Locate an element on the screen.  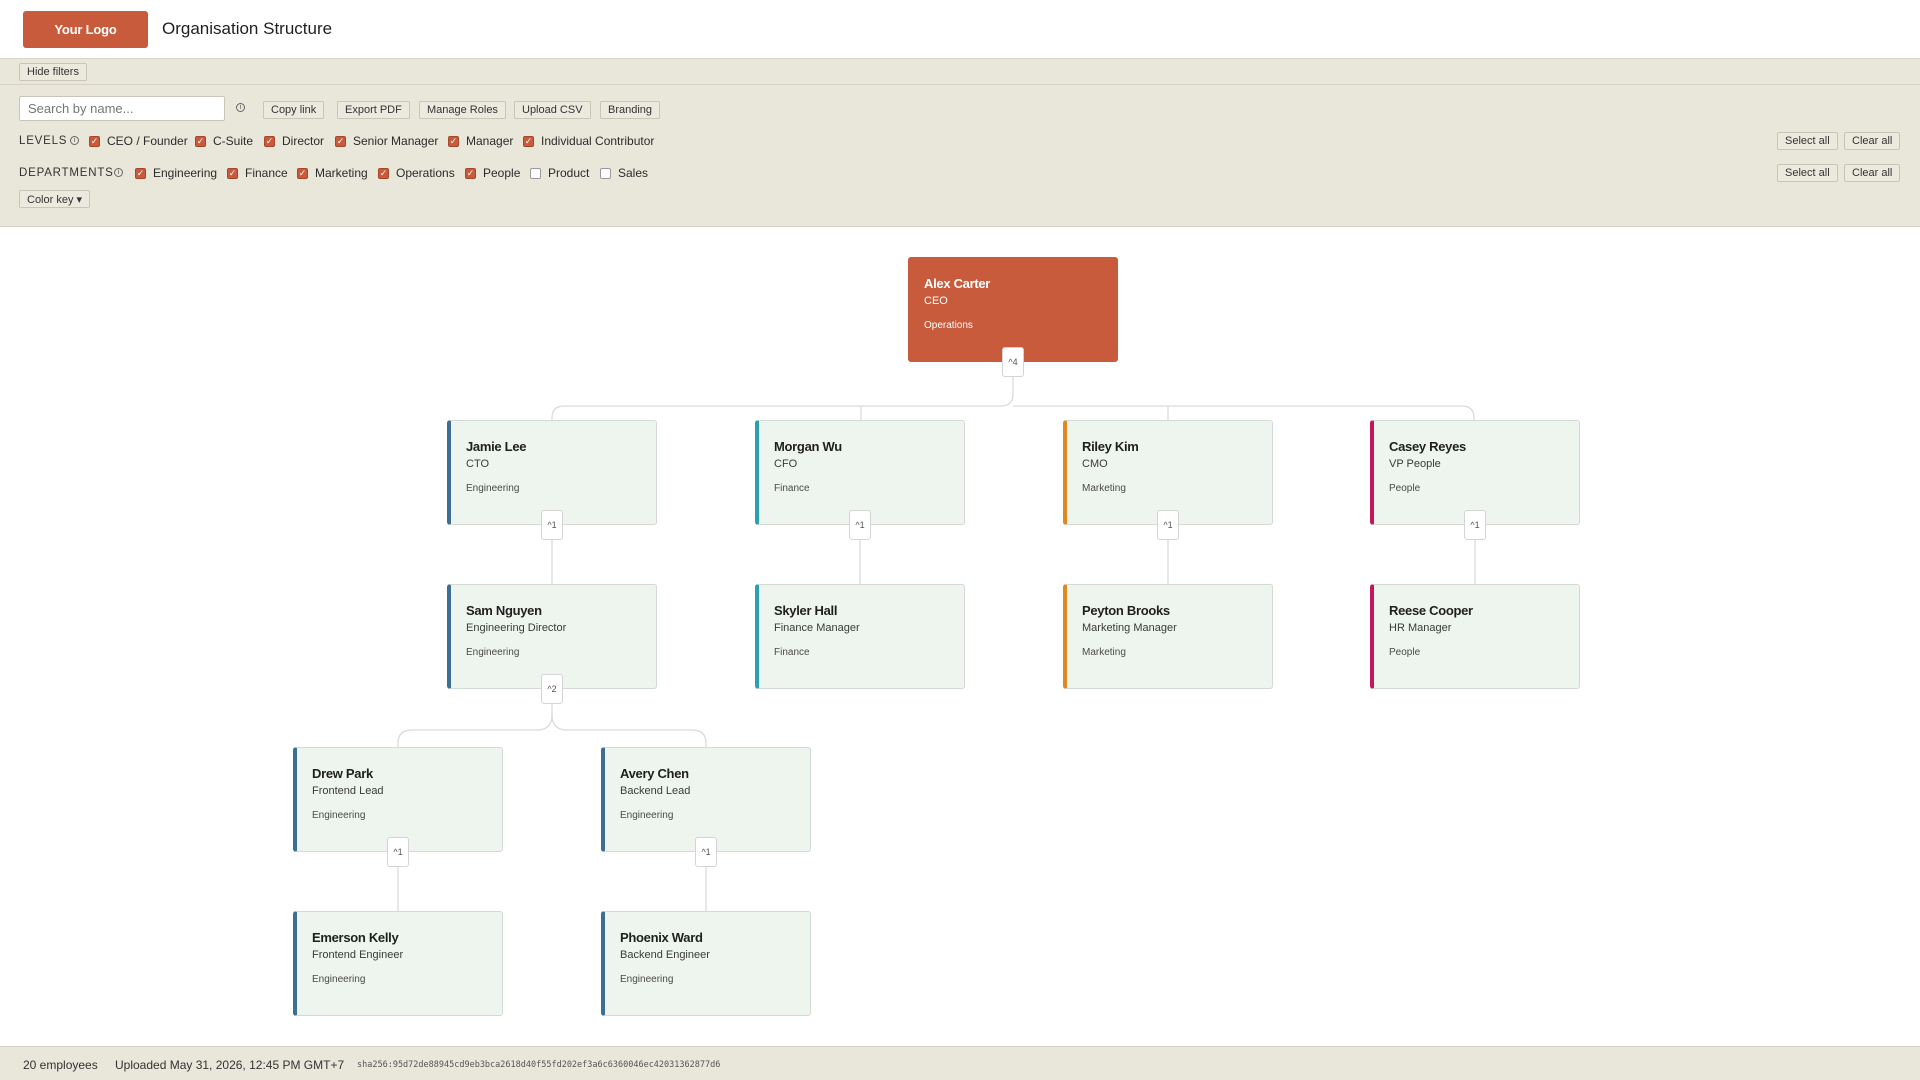
levels-info-icon: i is located at coordinates (74, 140).